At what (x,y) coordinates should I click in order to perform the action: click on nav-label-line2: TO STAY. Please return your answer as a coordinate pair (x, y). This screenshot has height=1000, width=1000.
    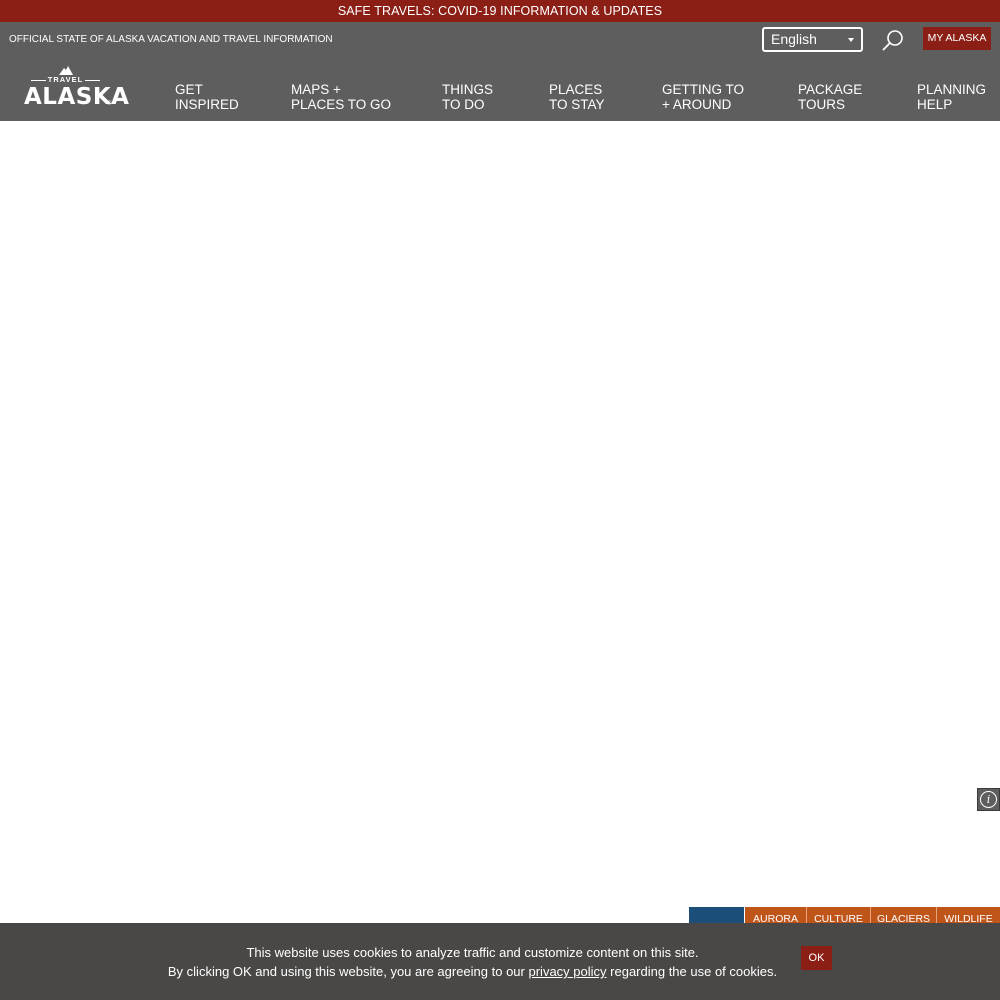
    Looking at the image, I should click on (577, 104).